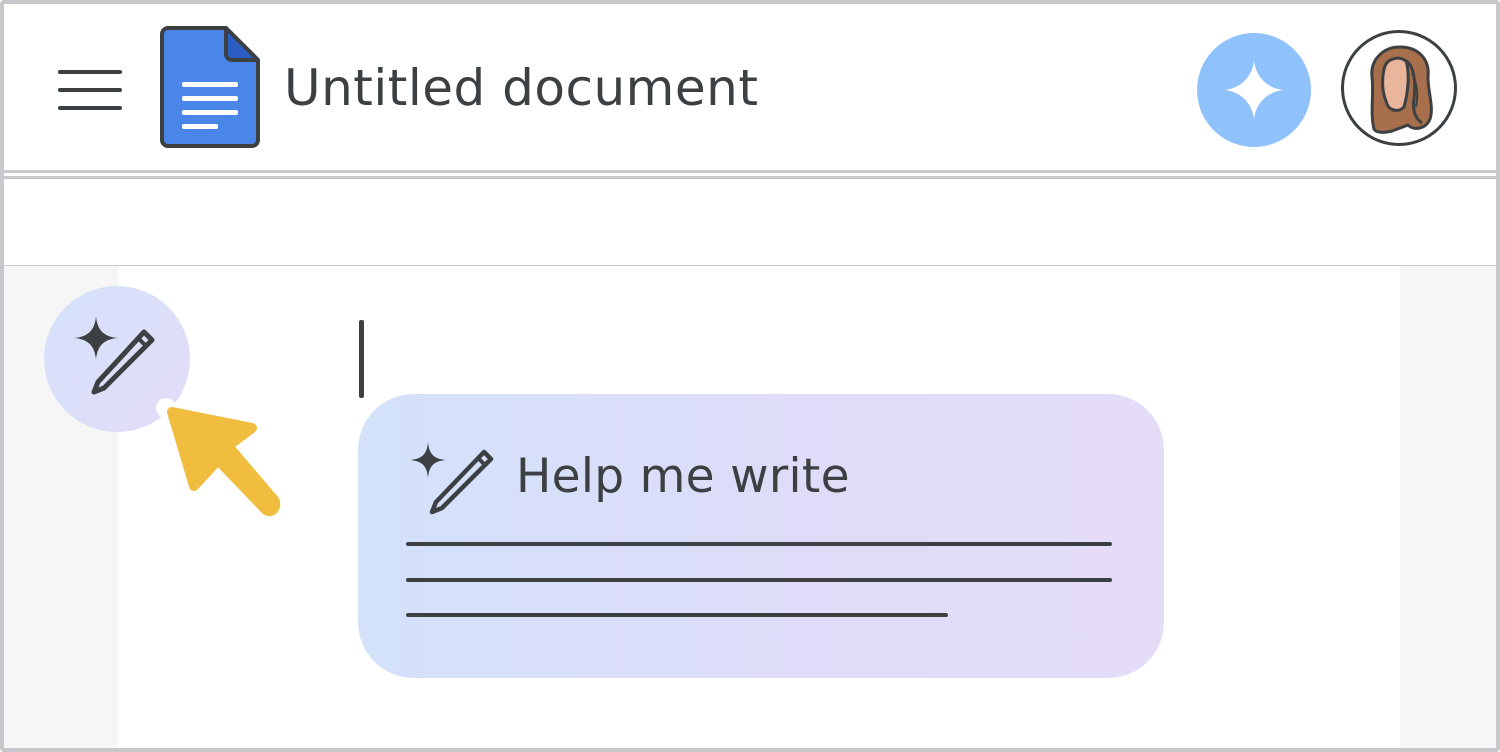 The height and width of the screenshot is (752, 1500). I want to click on formatting-toolbar, so click(750, 222).